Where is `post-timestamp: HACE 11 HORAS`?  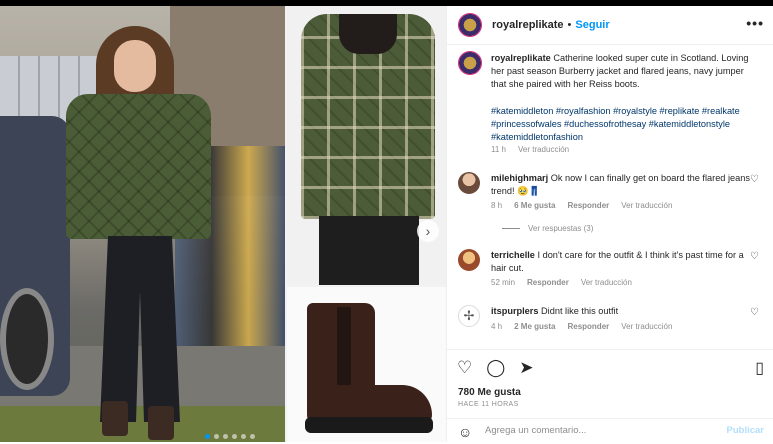
post-timestamp: HACE 11 HORAS is located at coordinates (488, 404).